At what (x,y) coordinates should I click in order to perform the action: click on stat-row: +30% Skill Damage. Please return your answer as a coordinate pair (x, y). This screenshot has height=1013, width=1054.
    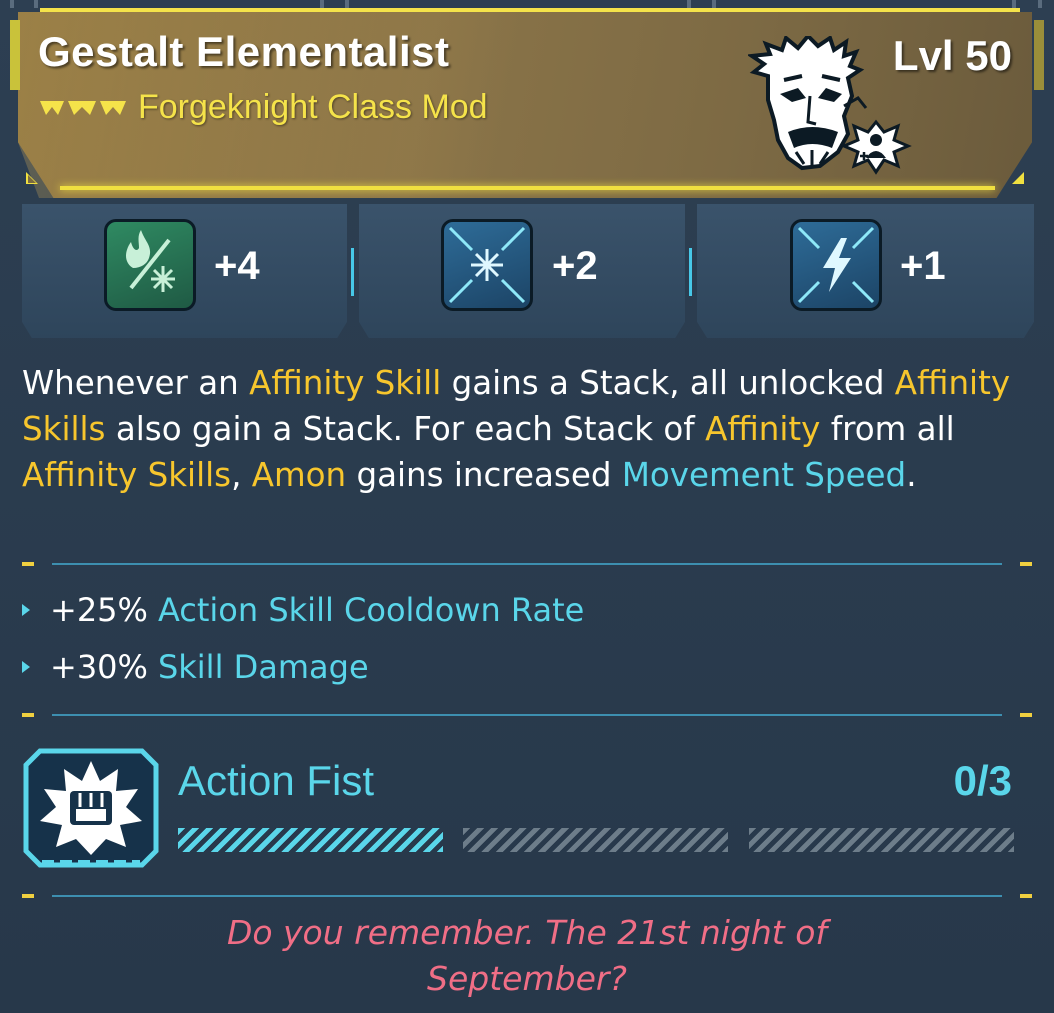
    Looking at the image, I should click on (195, 667).